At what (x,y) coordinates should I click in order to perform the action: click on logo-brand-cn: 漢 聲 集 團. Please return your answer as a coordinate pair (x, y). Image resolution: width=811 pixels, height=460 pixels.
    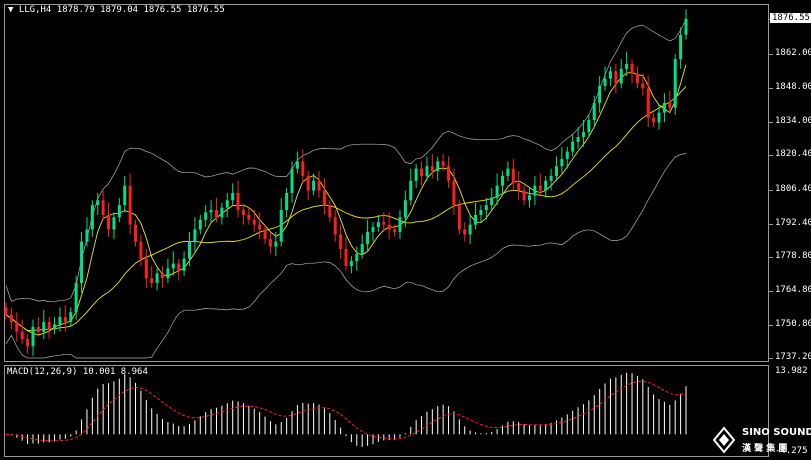
    Looking at the image, I should click on (765, 449).